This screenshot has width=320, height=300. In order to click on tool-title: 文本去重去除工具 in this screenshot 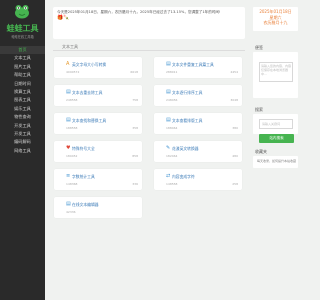, I will do `click(87, 93)`.